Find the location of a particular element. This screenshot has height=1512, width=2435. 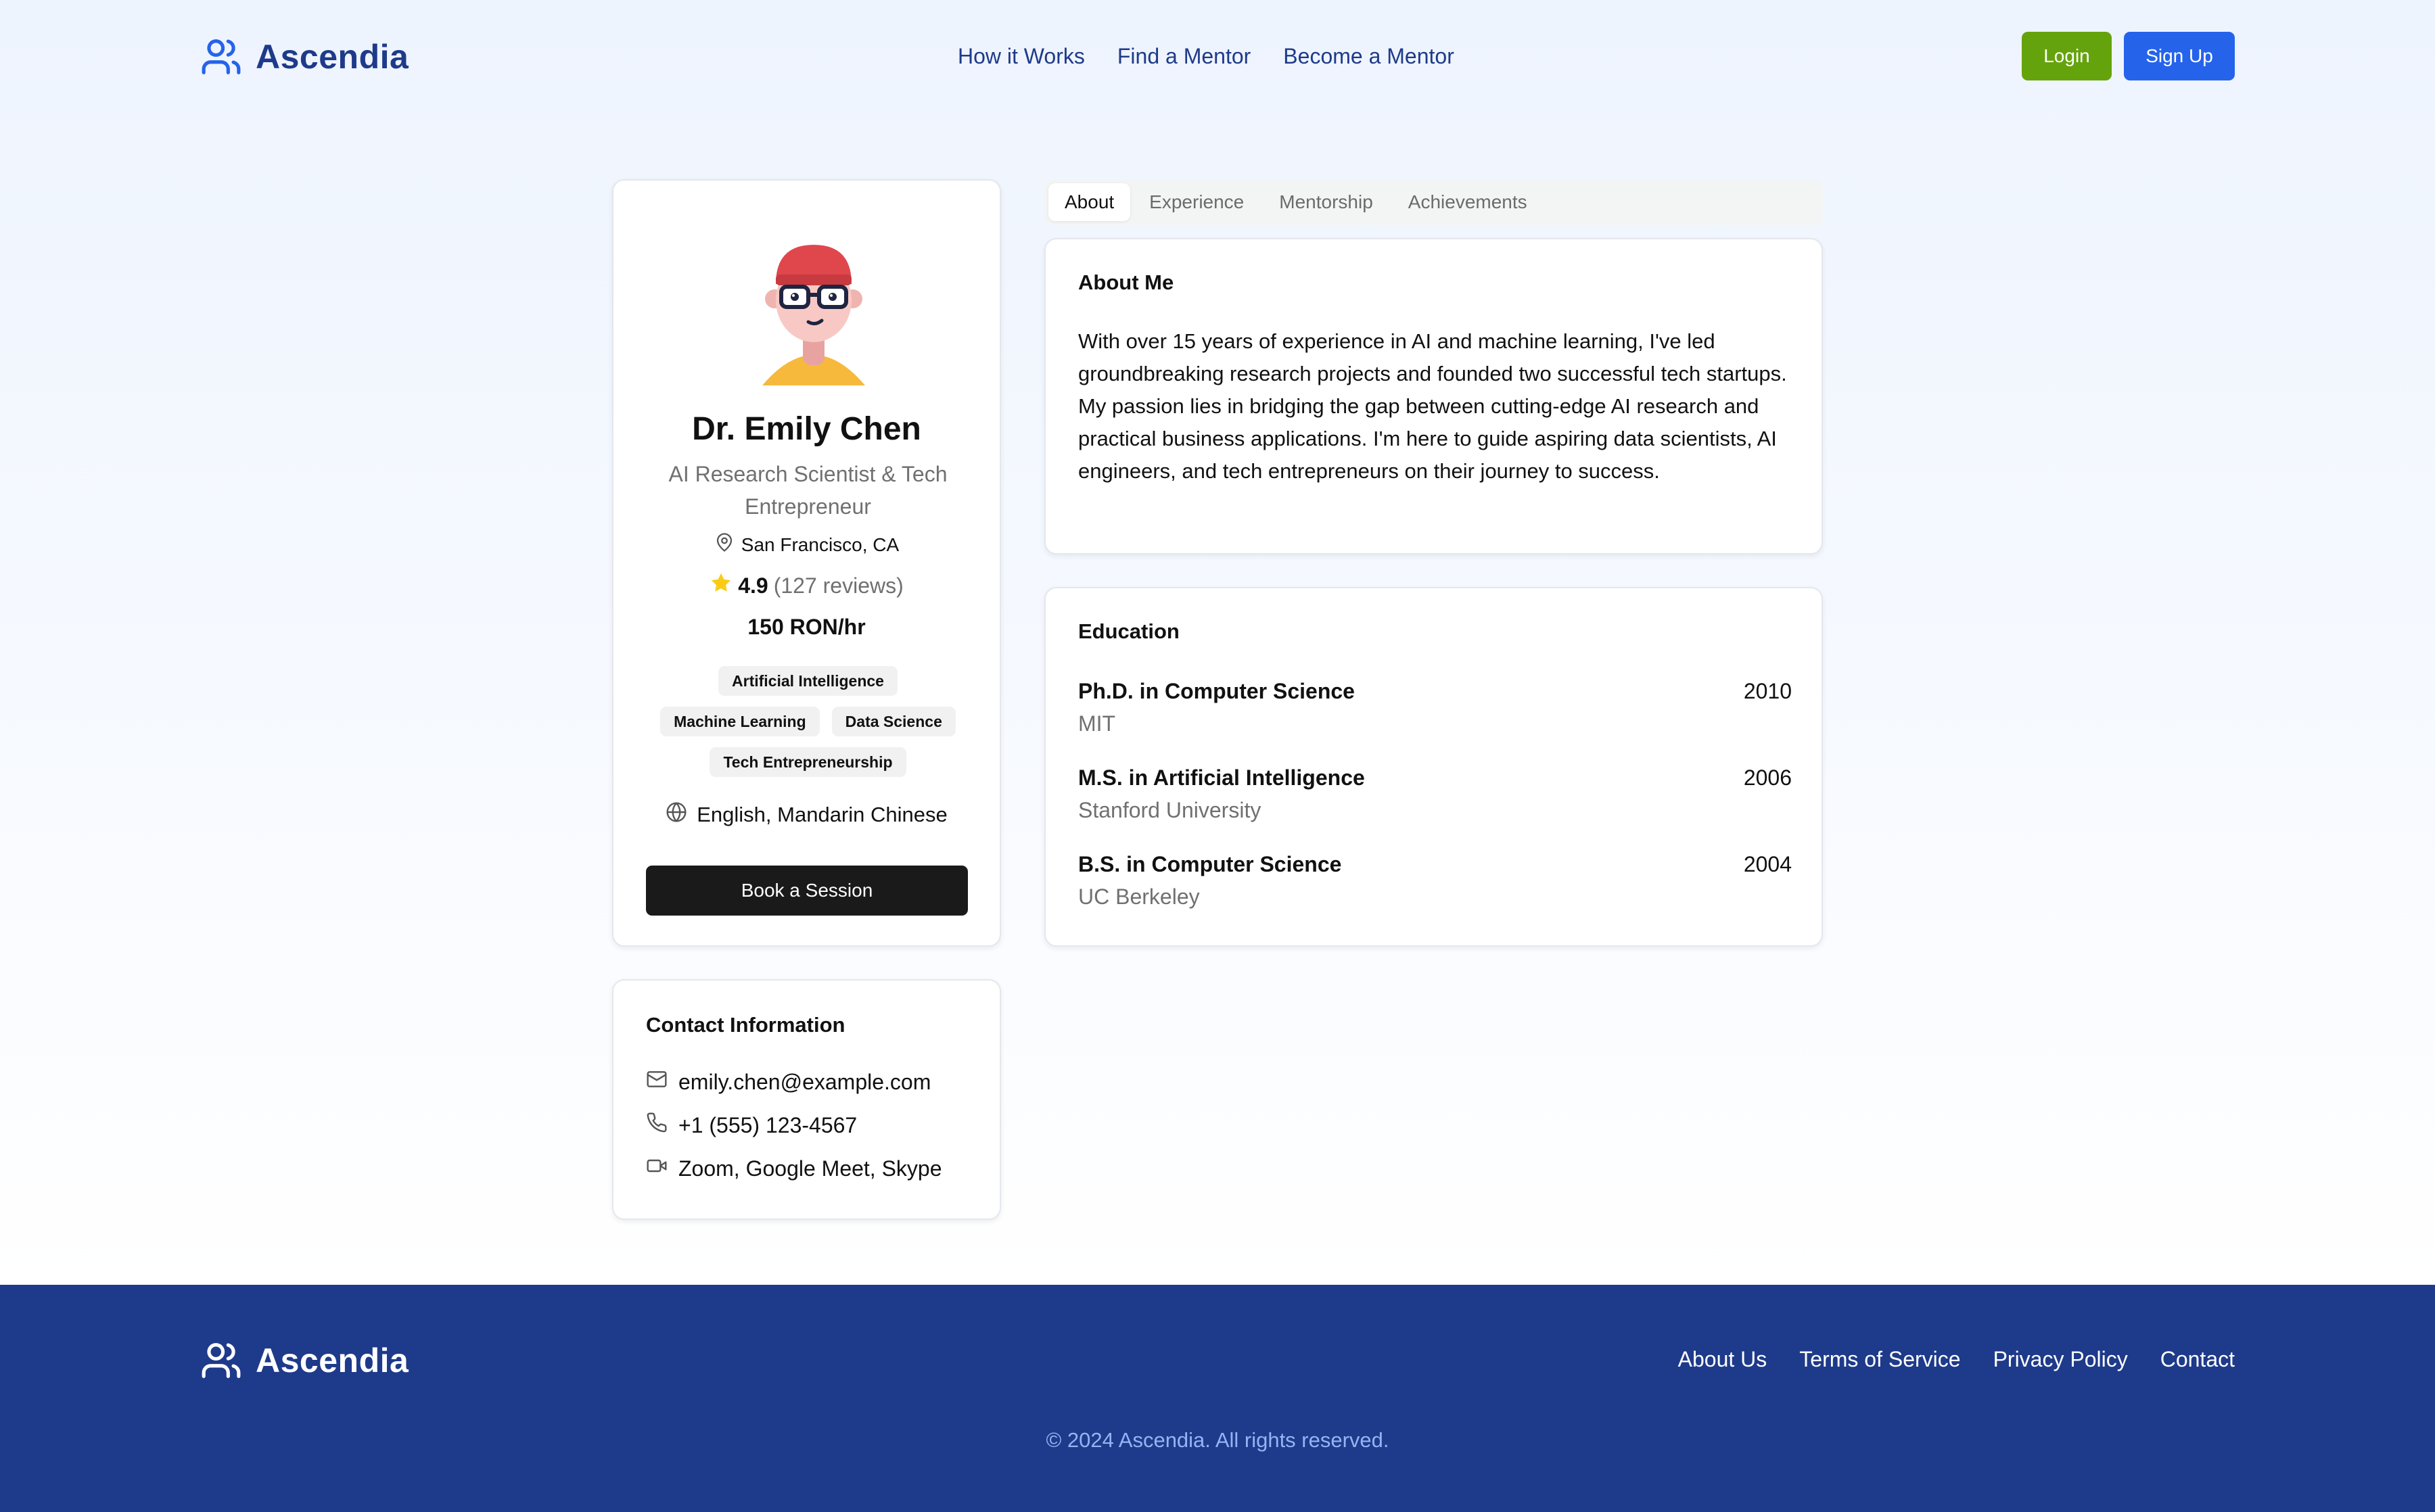

tab-mentorship: Mentorship is located at coordinates (1326, 202).